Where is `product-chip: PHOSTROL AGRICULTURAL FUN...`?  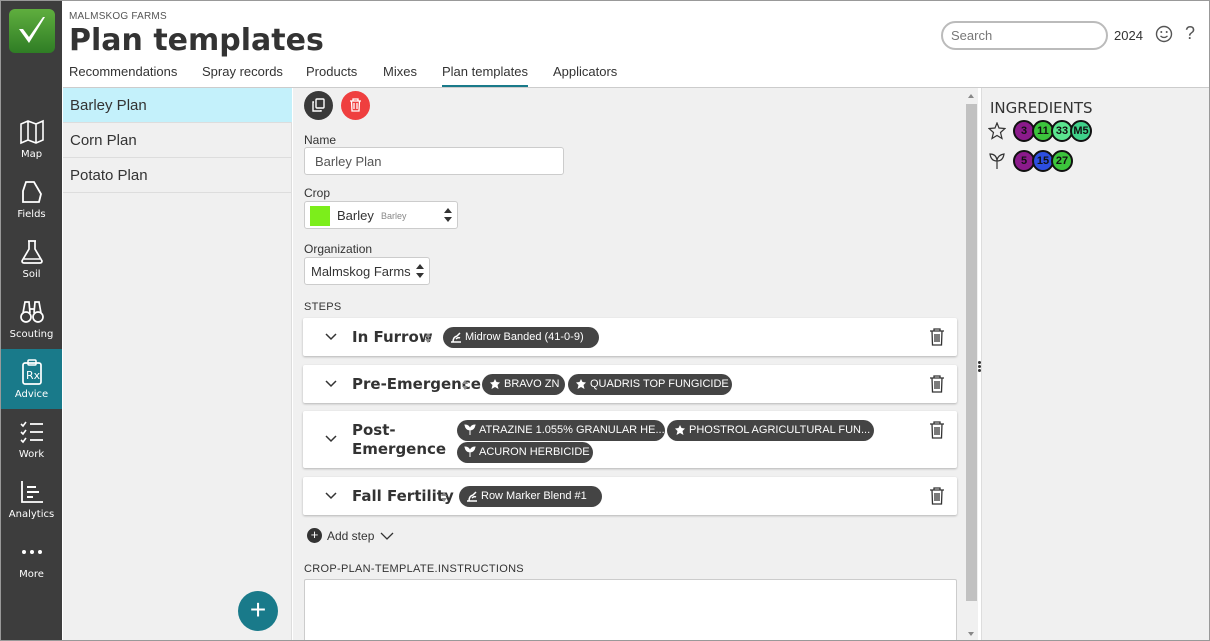
product-chip: PHOSTROL AGRICULTURAL FUN... is located at coordinates (770, 430).